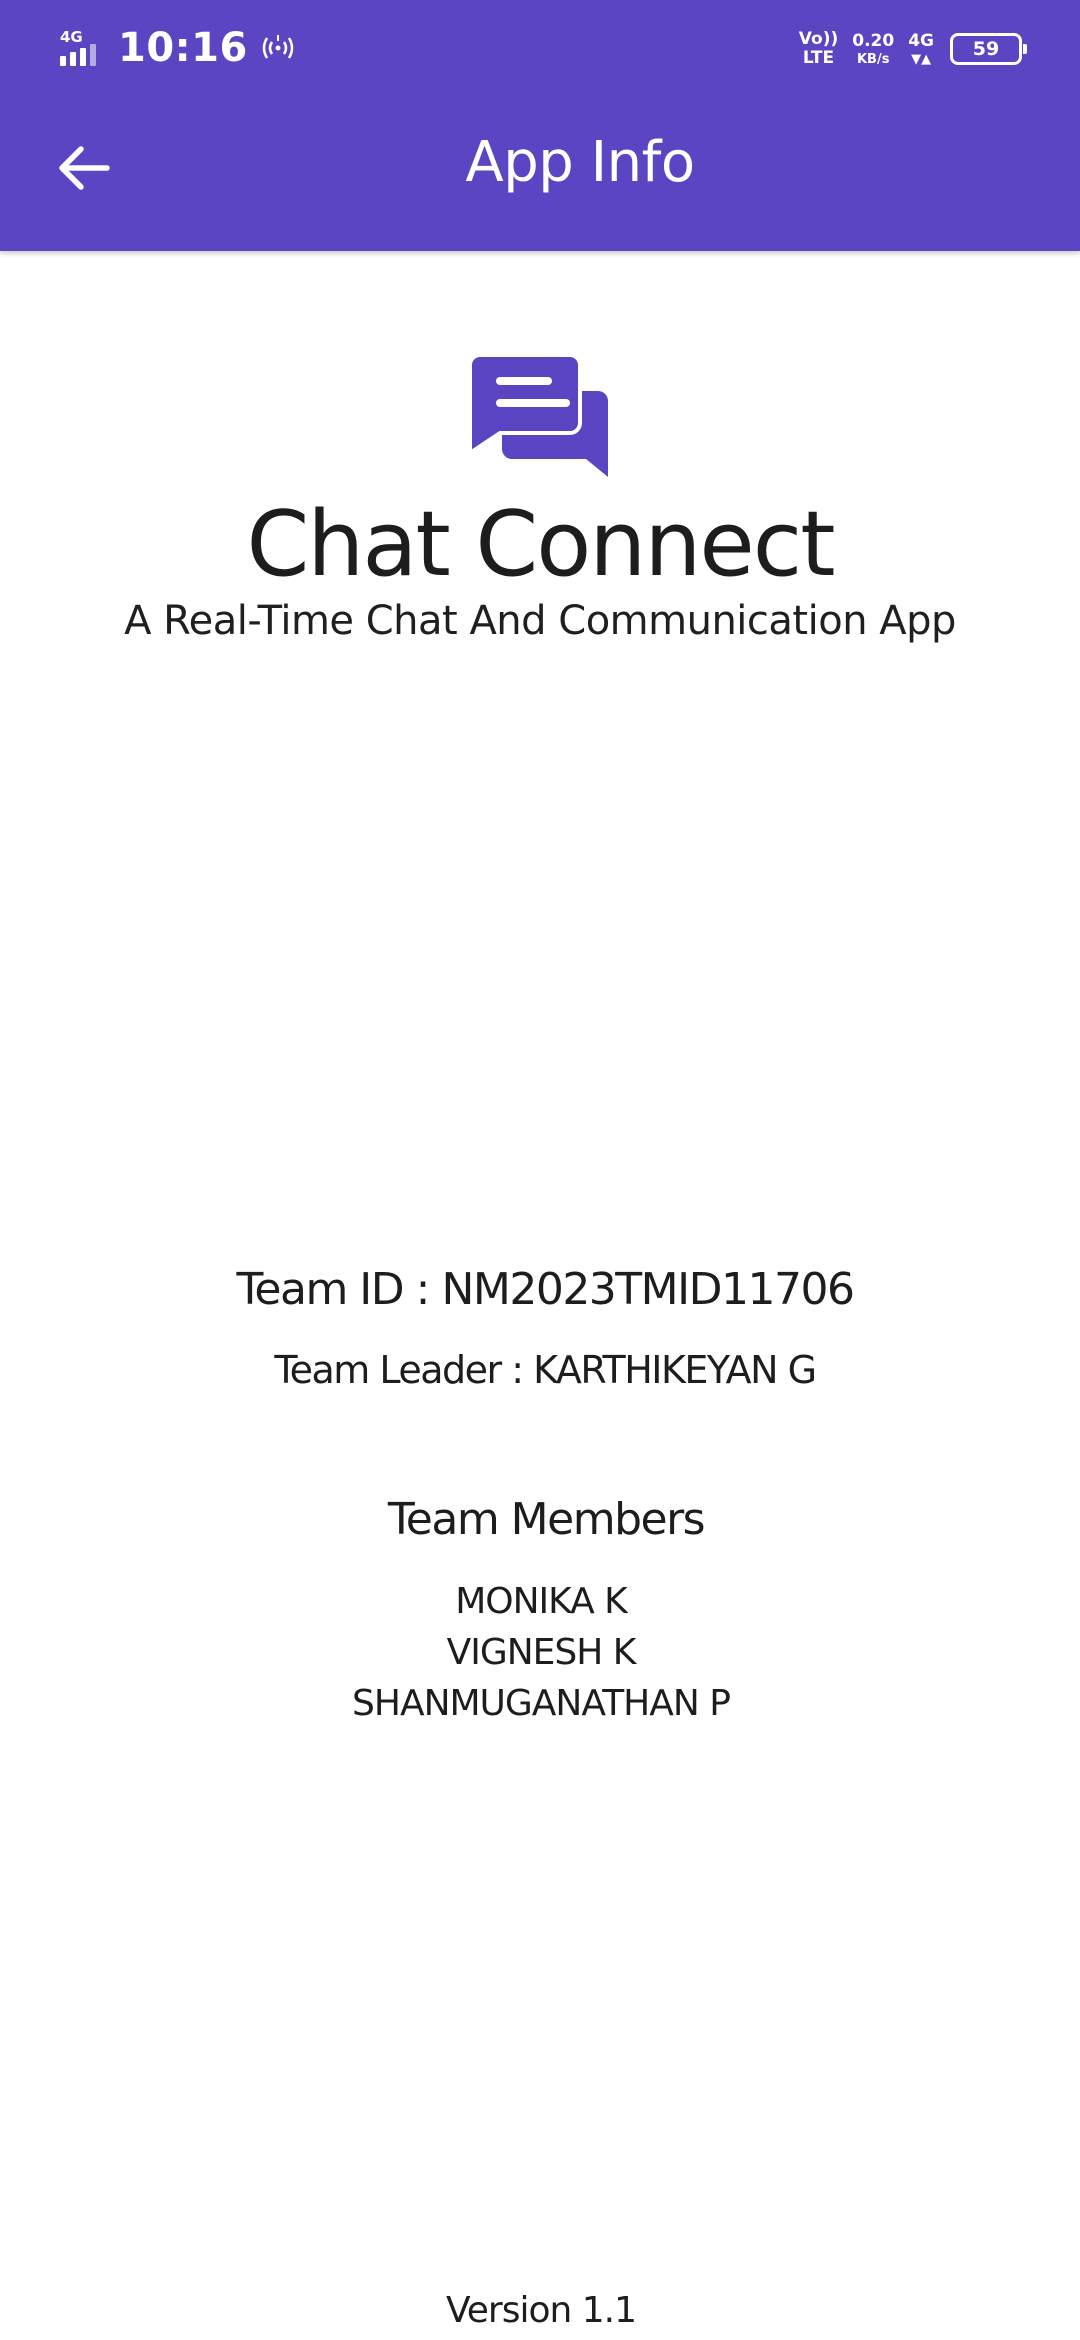  I want to click on team-members-list: MONIKA K VIGNESH K SHANMUGANATHAN P, so click(540, 1652).